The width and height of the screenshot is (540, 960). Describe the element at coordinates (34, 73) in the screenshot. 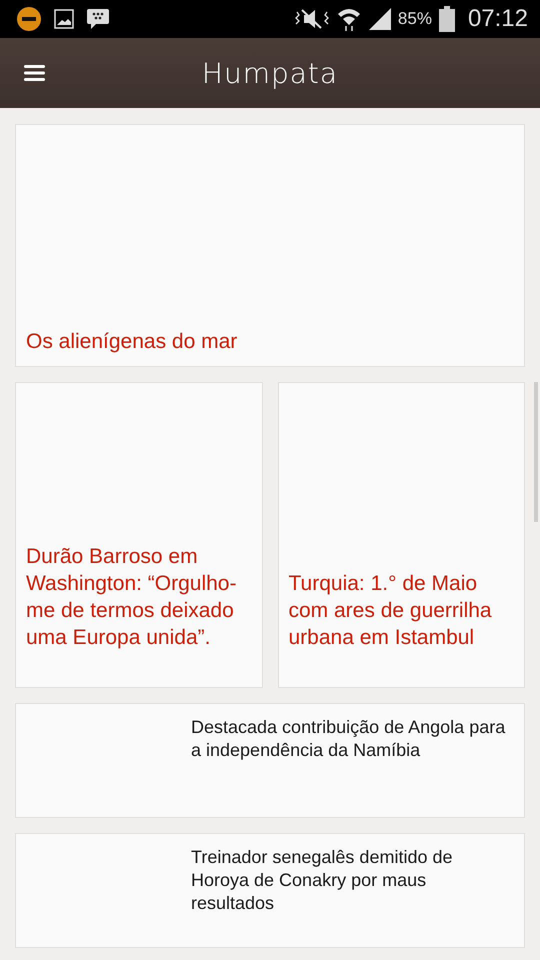

I see `menu-icon` at that location.